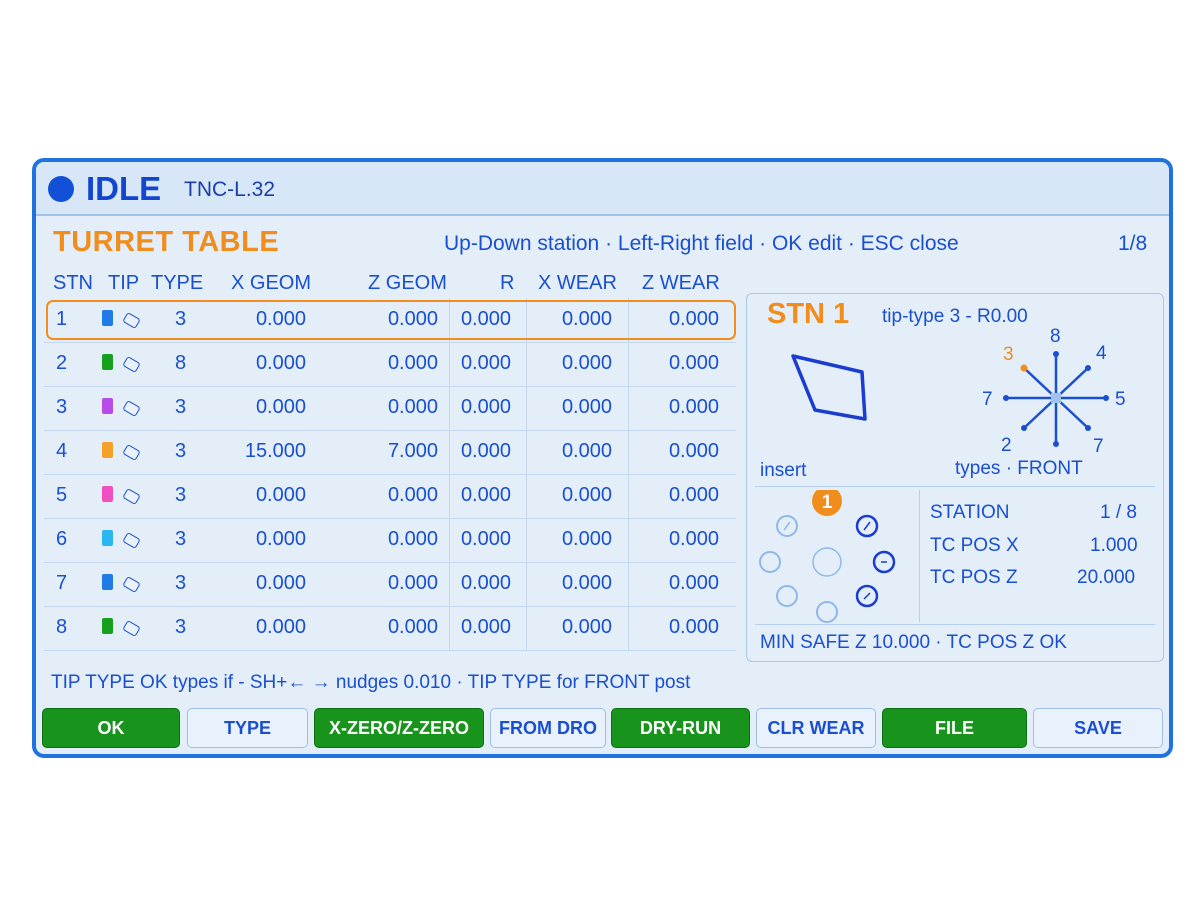  I want to click on turret-active-station: 1, so click(827, 502).